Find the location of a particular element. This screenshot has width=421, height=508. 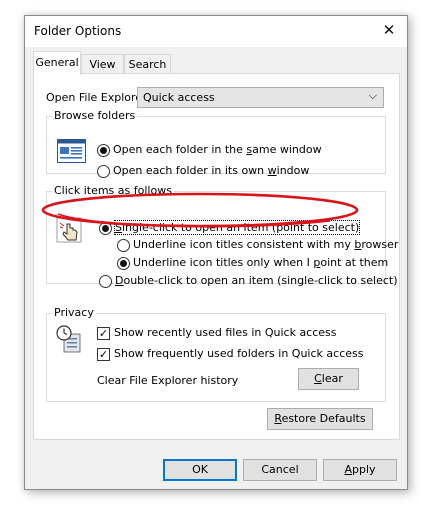

privacy-clock-icon is located at coordinates (68, 339).